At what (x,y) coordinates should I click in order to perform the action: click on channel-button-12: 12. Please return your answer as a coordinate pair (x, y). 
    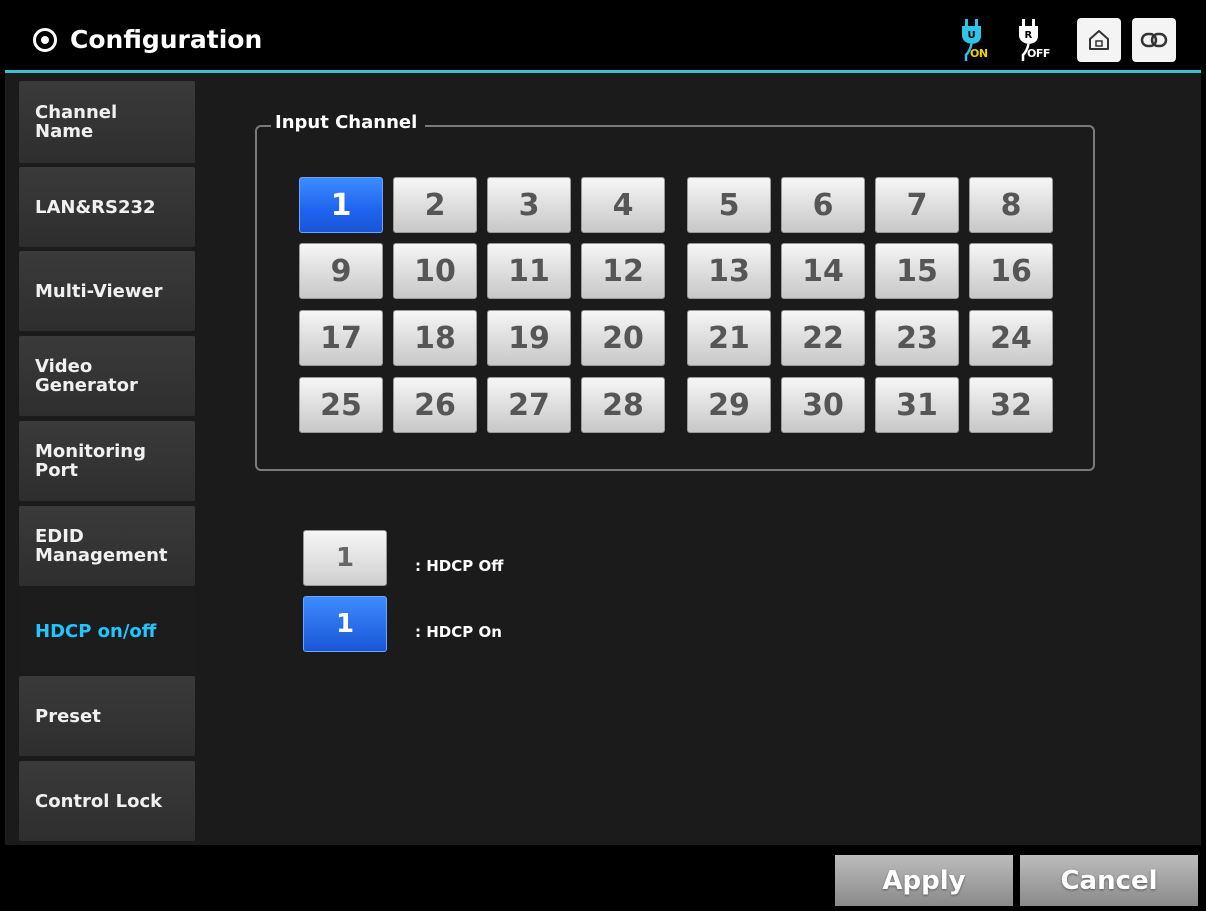
    Looking at the image, I should click on (623, 271).